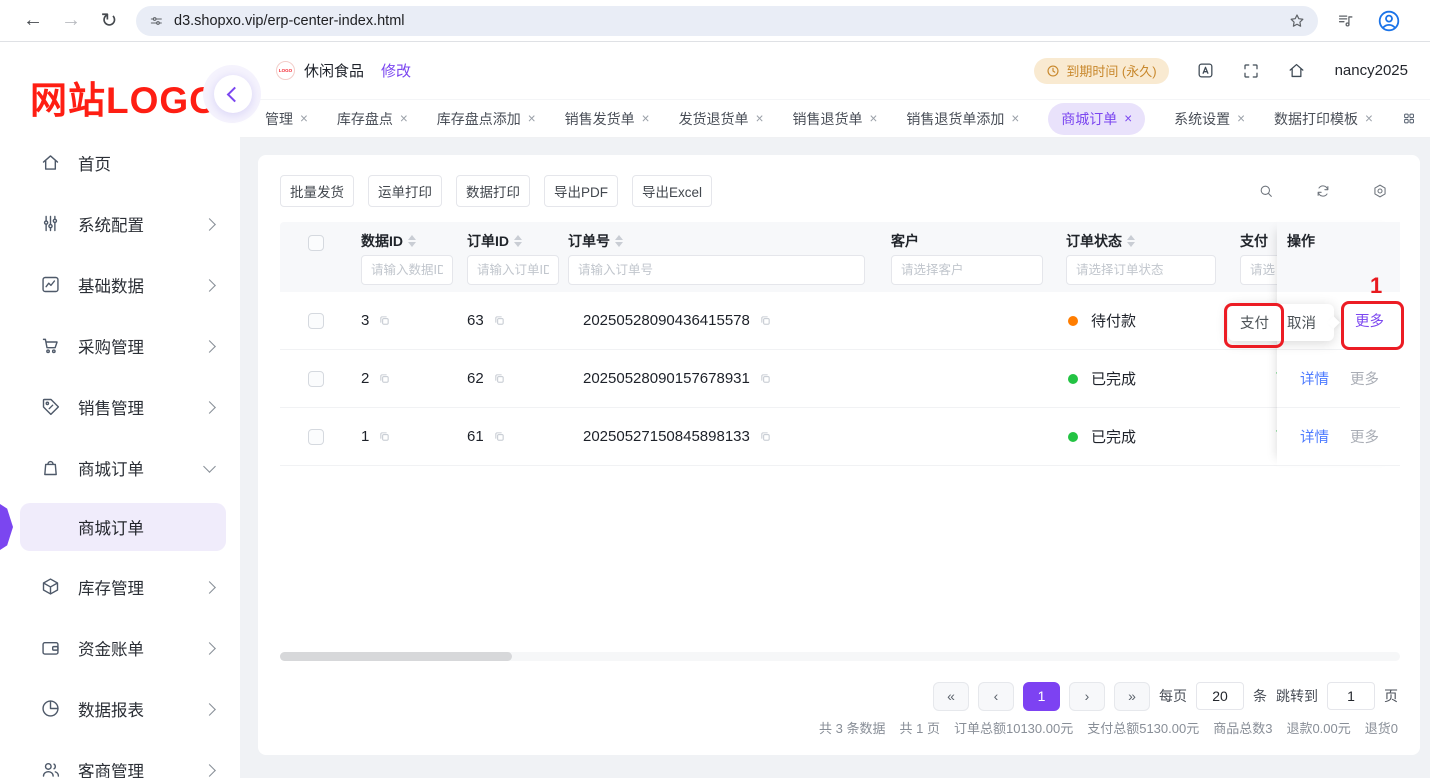 This screenshot has width=1430, height=778. Describe the element at coordinates (120, 467) in the screenshot. I see `sidebar-item-mall-orders: 商城订单` at that location.